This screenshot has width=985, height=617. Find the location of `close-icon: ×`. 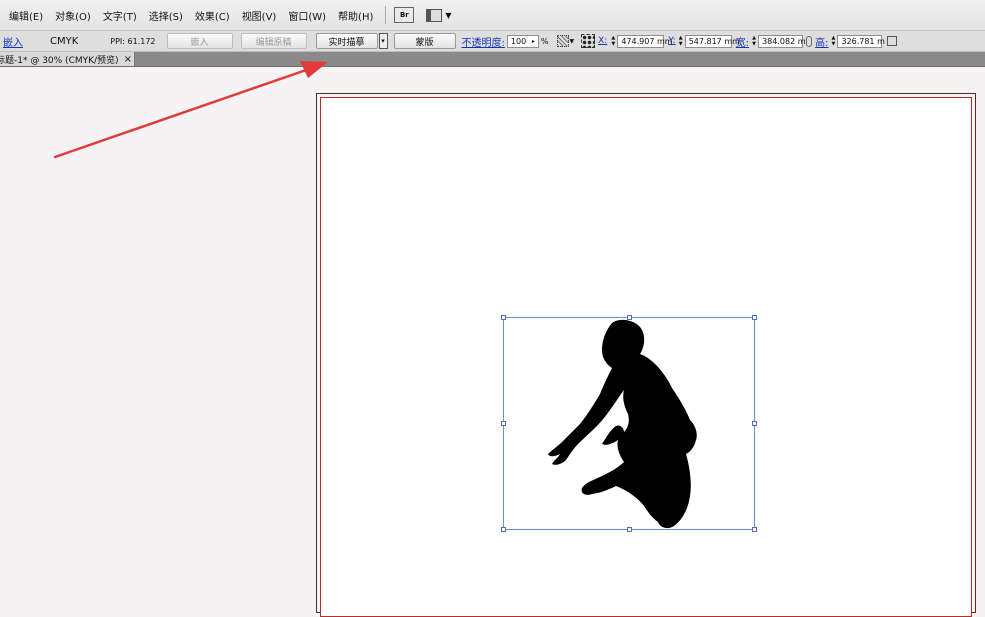

close-icon: × is located at coordinates (128, 59).